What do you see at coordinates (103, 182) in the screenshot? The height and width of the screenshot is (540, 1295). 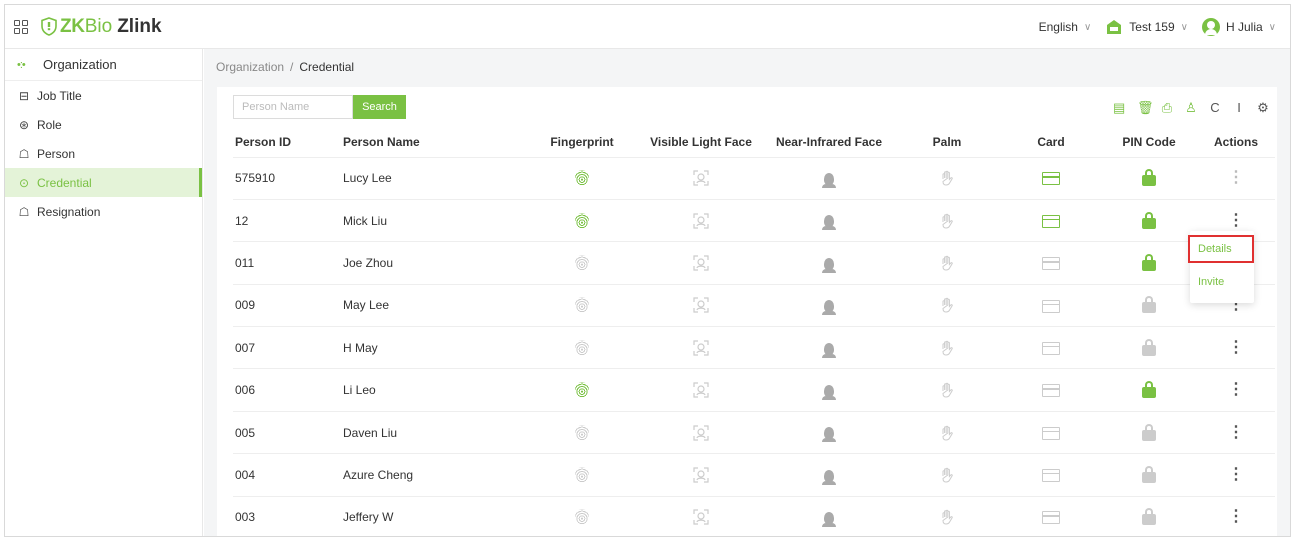 I see `sidebar-item-credential: ⊙ Credential` at bounding box center [103, 182].